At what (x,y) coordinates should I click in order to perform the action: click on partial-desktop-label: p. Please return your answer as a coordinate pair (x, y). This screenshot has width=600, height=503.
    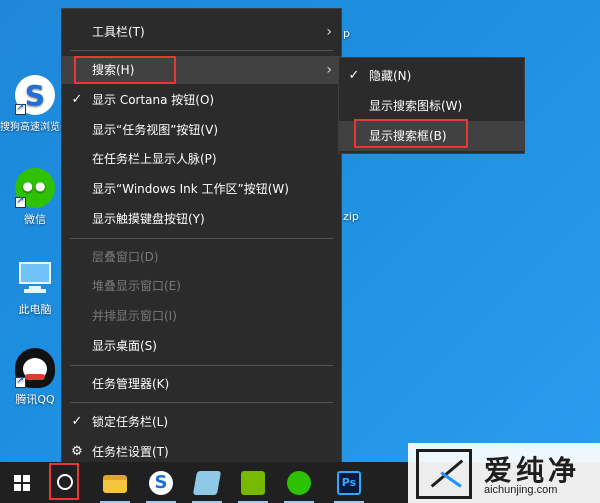
    Looking at the image, I should click on (346, 33).